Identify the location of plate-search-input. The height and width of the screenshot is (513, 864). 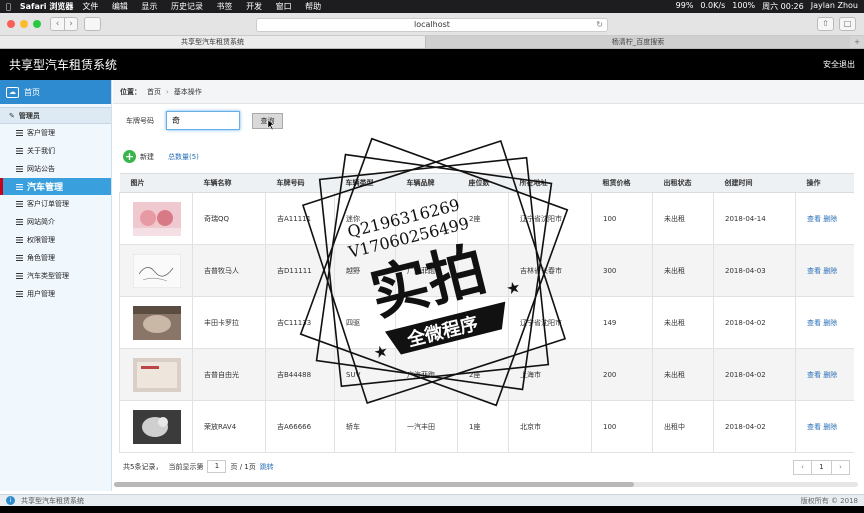
(203, 120).